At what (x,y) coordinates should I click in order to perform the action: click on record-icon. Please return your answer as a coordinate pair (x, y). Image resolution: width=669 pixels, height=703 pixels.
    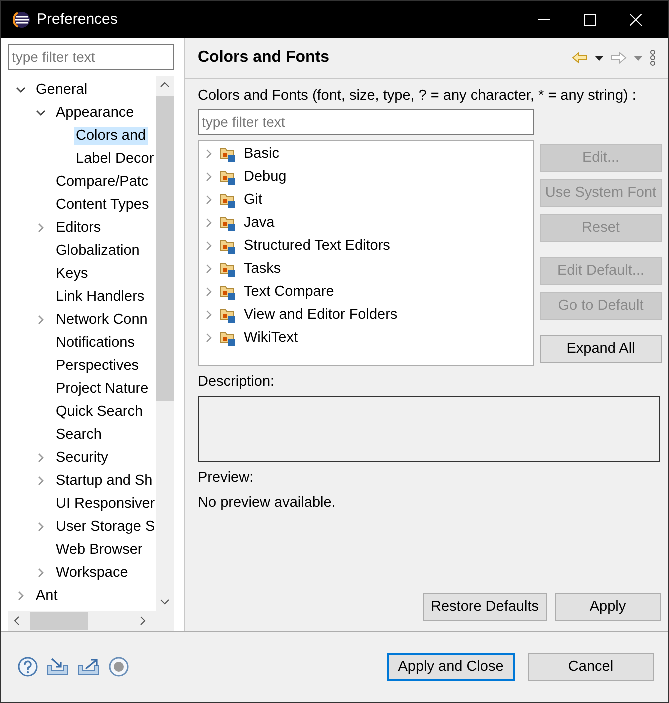
    Looking at the image, I should click on (119, 667).